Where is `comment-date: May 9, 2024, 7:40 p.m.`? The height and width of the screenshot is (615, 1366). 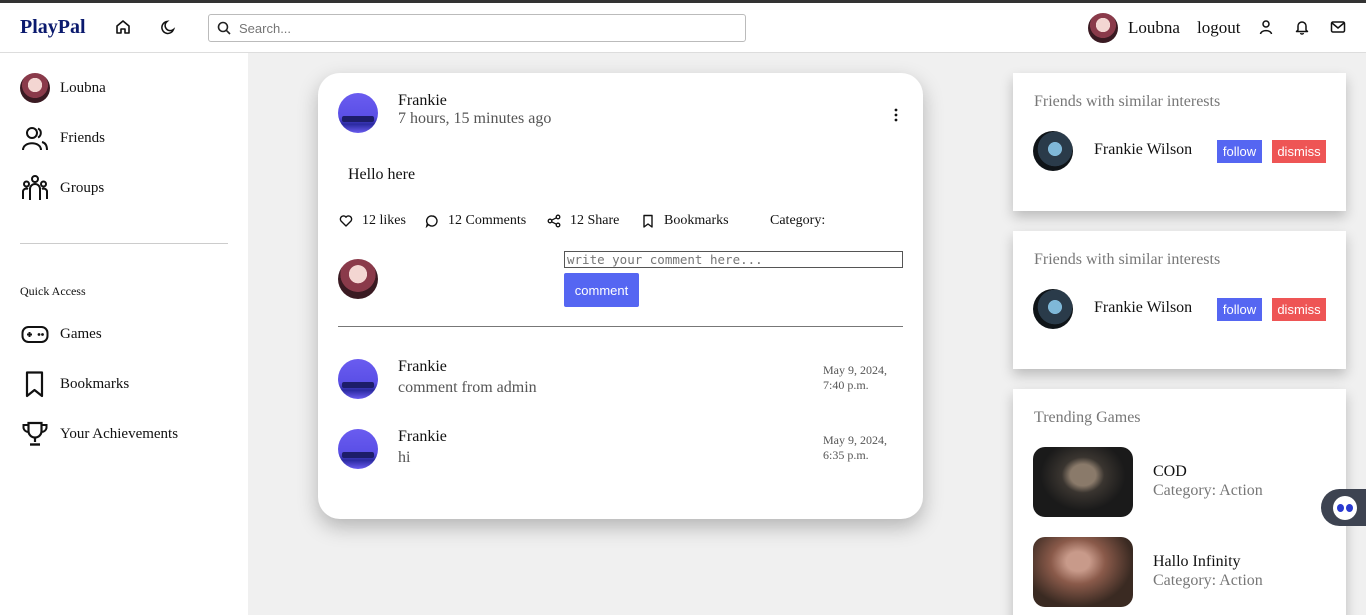 comment-date: May 9, 2024, 7:40 p.m. is located at coordinates (863, 378).